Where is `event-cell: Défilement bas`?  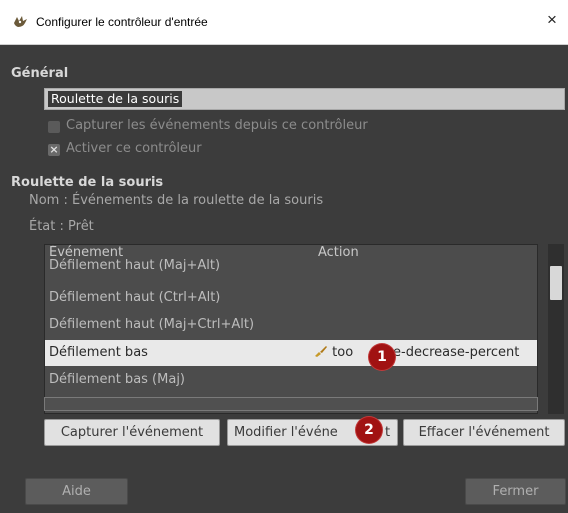
event-cell: Défilement bas is located at coordinates (98, 352).